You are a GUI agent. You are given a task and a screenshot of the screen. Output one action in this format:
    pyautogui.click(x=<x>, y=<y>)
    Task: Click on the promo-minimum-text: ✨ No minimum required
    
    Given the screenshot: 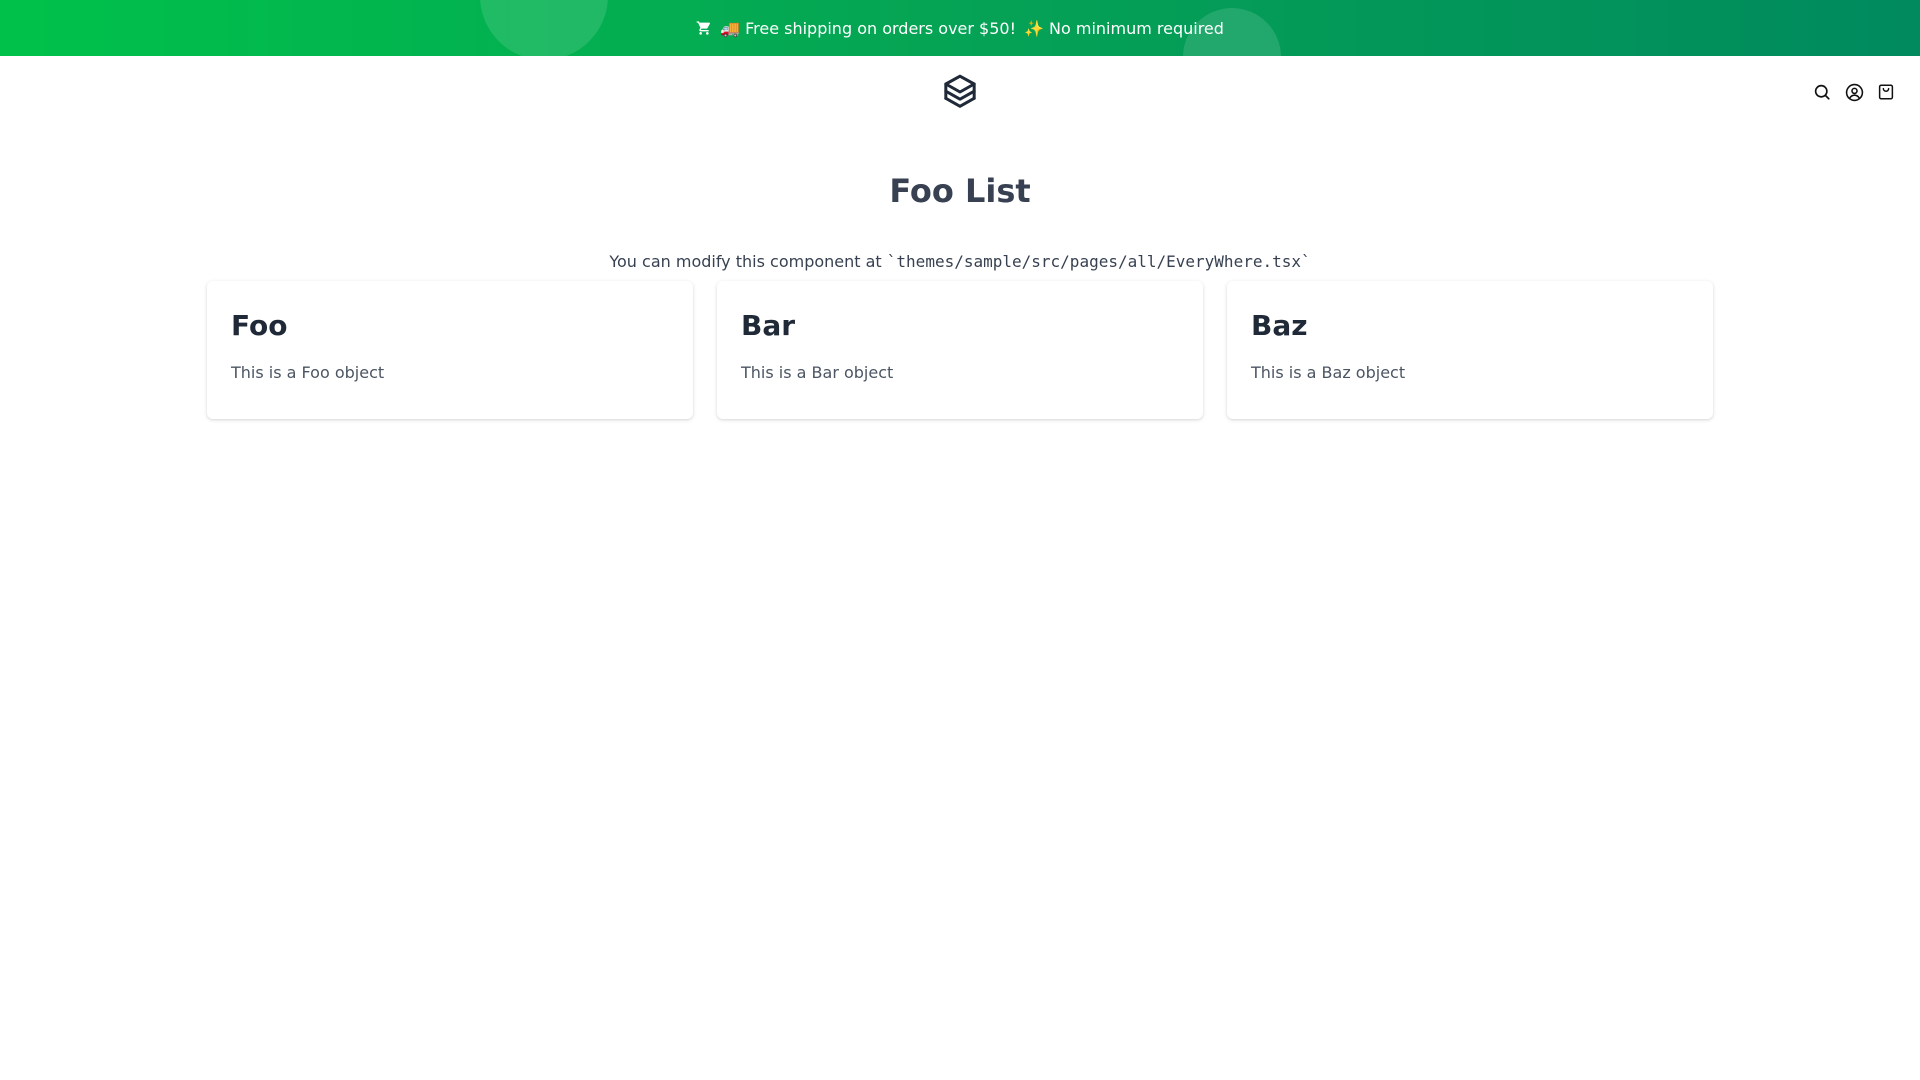 What is the action you would take?
    pyautogui.click(x=1124, y=28)
    